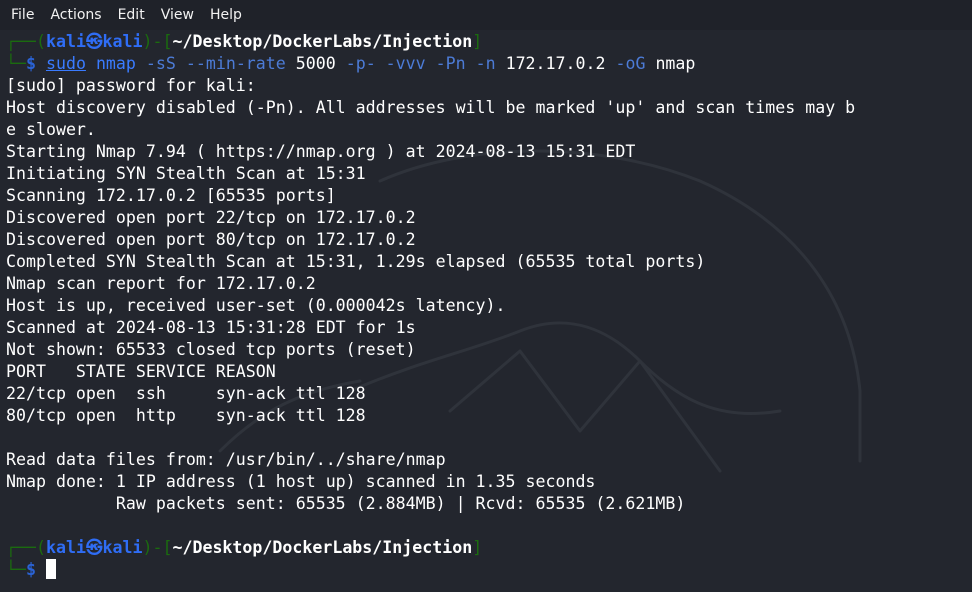 The width and height of the screenshot is (972, 592). I want to click on command-rate: 5000, so click(315, 63).